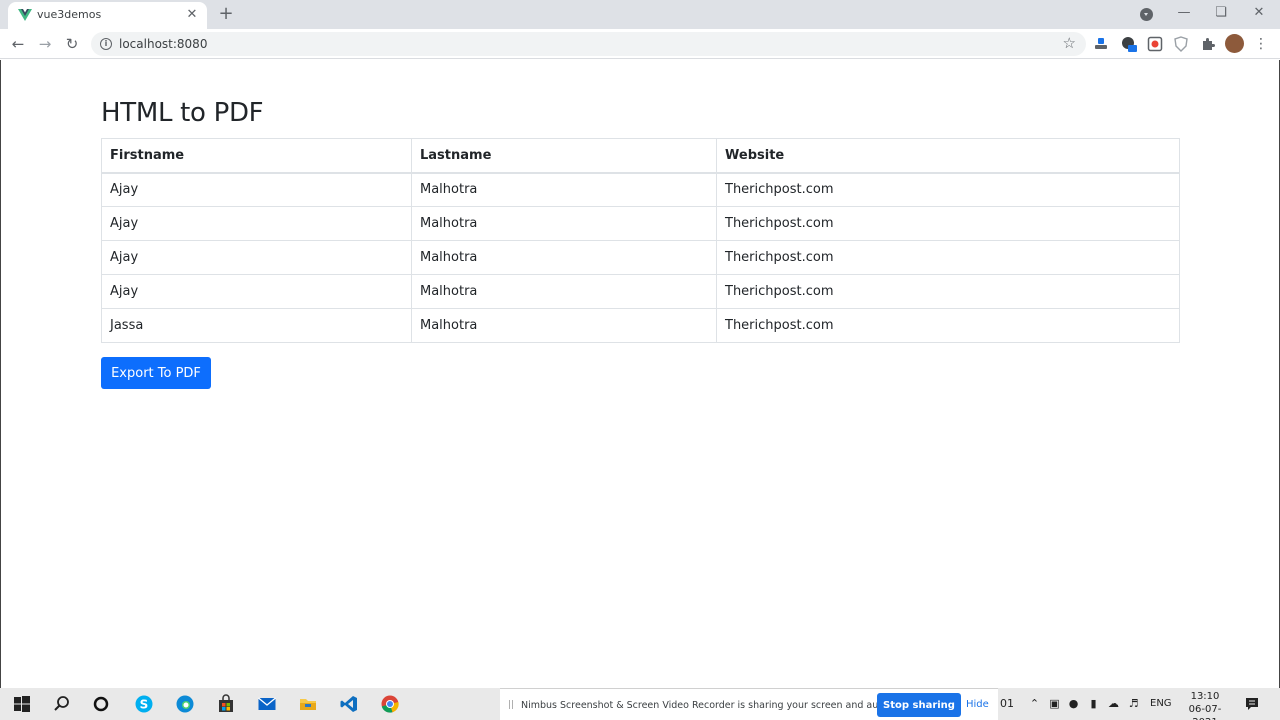 The width and height of the screenshot is (1280, 720). I want to click on page-title: HTML to PDF, so click(182, 113).